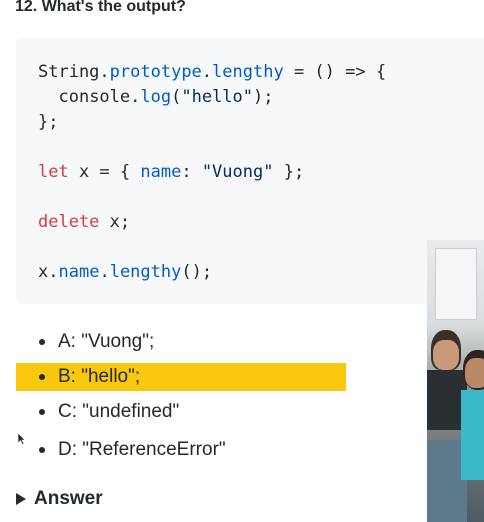 The width and height of the screenshot is (484, 522). I want to click on code-line-3: };, so click(48, 122).